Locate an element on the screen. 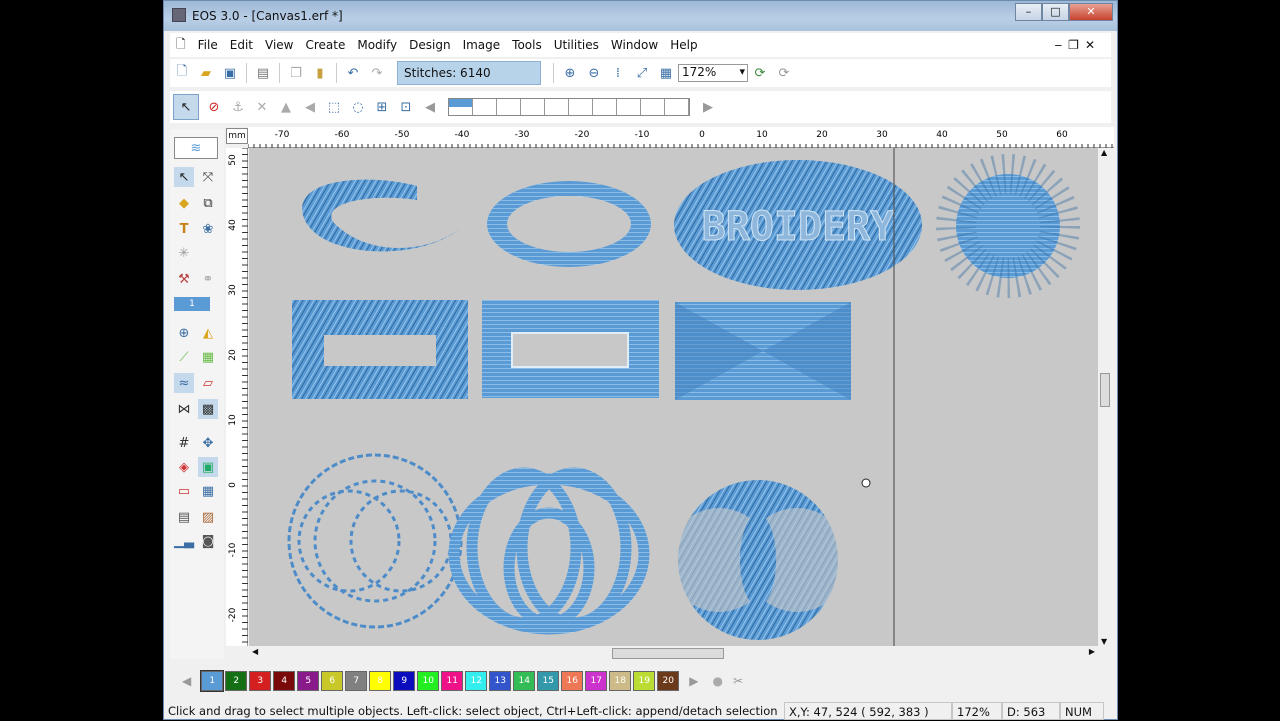  color-swatch-1: 1 is located at coordinates (212, 681).